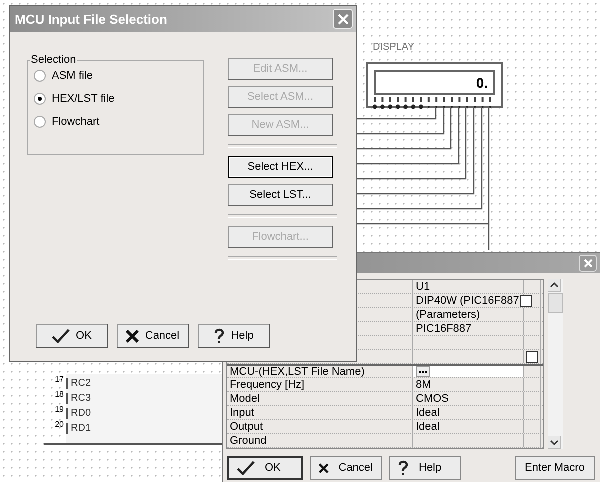 The width and height of the screenshot is (600, 482). What do you see at coordinates (79, 428) in the screenshot?
I see `pin-label: RD1` at bounding box center [79, 428].